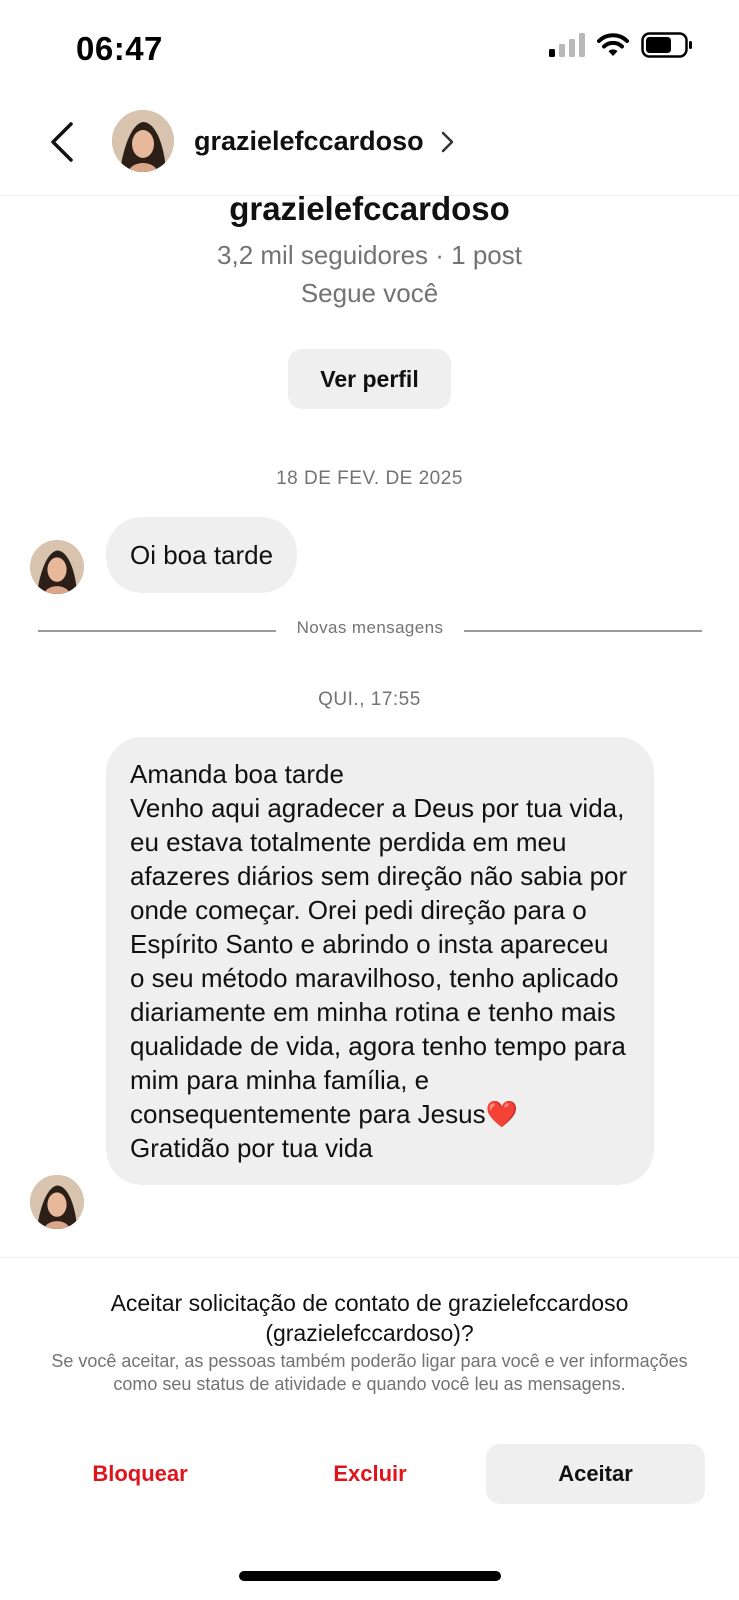 The width and height of the screenshot is (739, 1600). Describe the element at coordinates (369, 255) in the screenshot. I see `profile-stats: 3,2 mil seguidores · 1 post` at that location.